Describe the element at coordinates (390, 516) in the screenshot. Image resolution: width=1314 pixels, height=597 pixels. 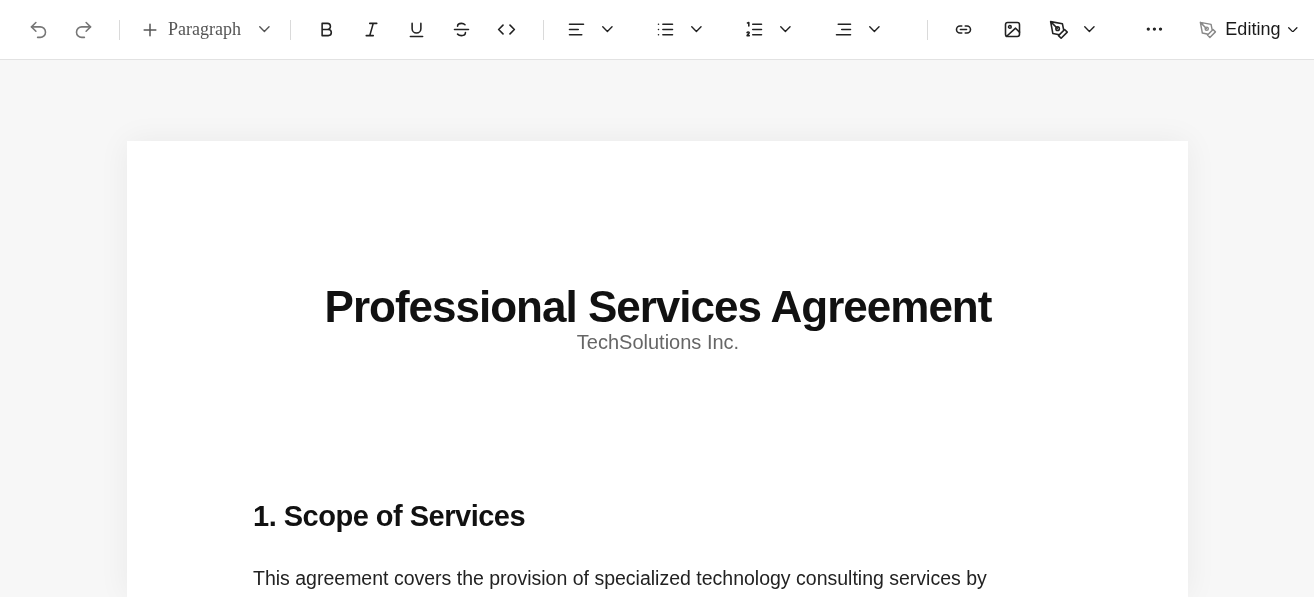
I see `section-heading: 1. Scope of Services` at that location.